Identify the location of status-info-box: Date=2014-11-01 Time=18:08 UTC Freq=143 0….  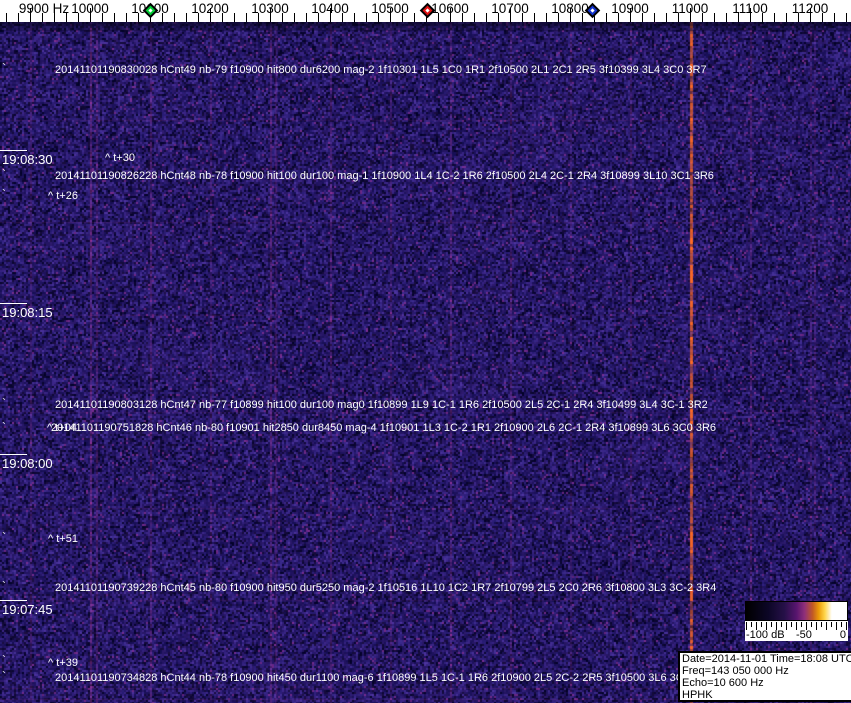
(764, 676).